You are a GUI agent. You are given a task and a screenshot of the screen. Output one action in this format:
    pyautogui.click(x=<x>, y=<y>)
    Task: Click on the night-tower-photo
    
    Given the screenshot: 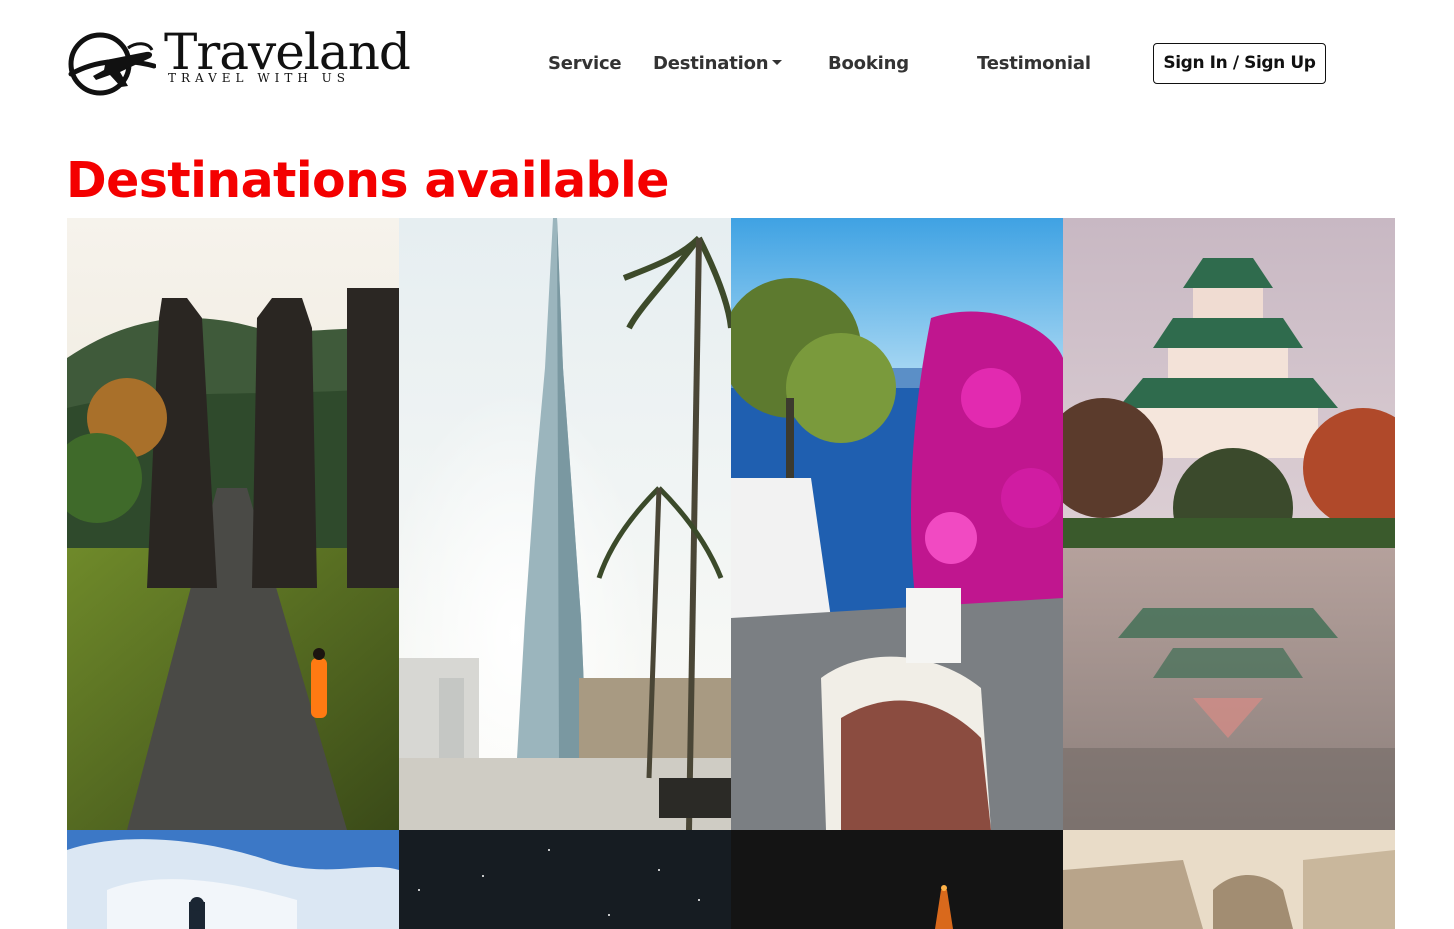 What is the action you would take?
    pyautogui.click(x=897, y=879)
    